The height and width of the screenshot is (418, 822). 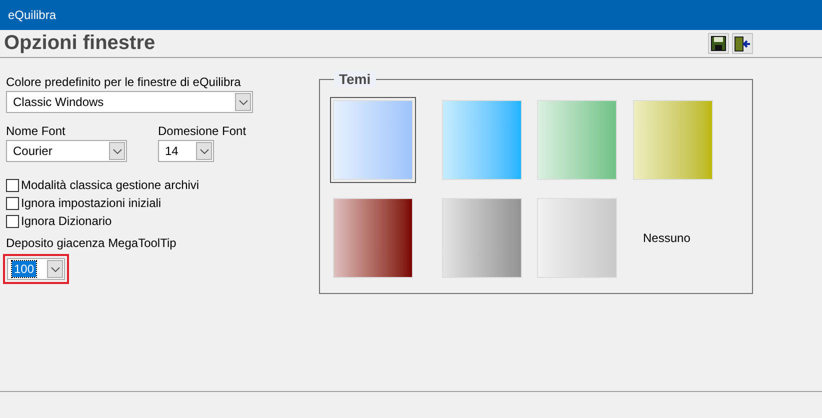 I want to click on page-title: Opzioni finestre, so click(x=80, y=43).